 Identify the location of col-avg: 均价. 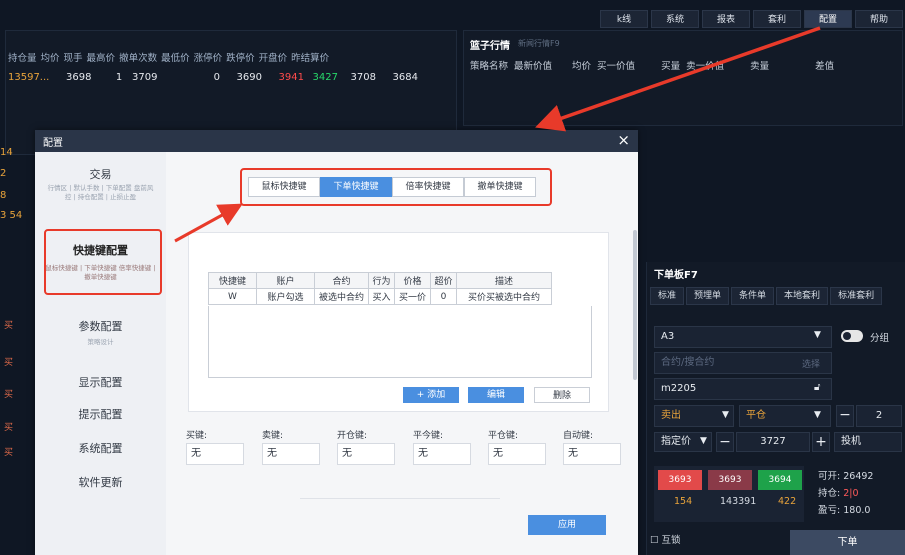
(582, 66).